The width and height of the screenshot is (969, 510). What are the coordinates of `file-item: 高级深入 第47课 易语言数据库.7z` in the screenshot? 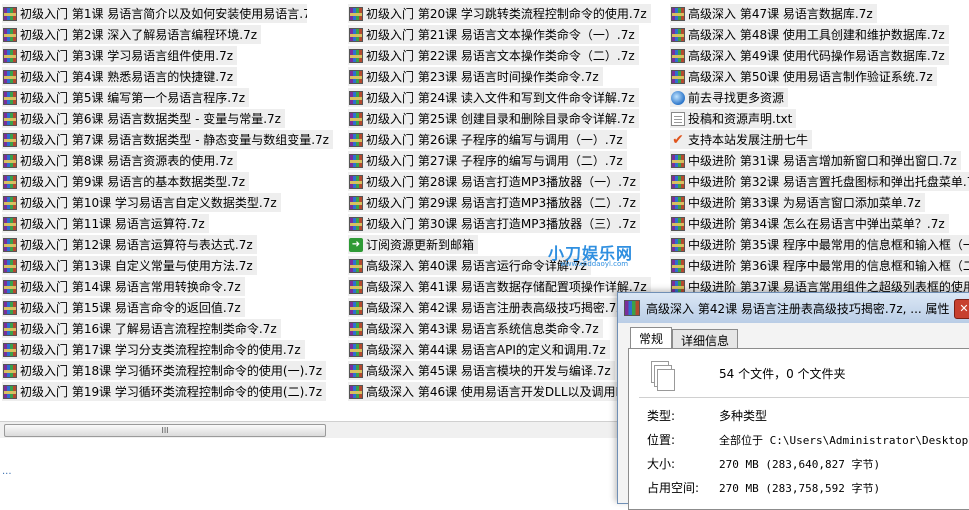 It's located at (773, 13).